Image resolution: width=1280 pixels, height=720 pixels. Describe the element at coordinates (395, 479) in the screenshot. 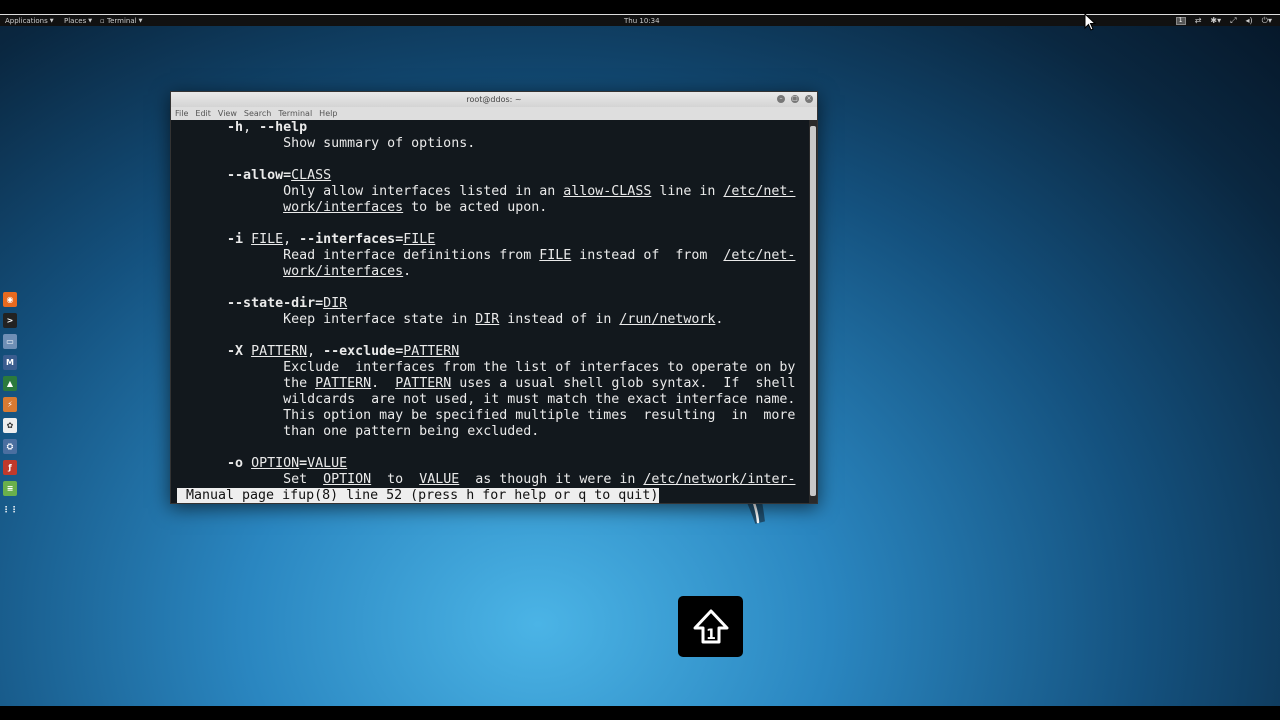

I see `terminal-text: to` at that location.